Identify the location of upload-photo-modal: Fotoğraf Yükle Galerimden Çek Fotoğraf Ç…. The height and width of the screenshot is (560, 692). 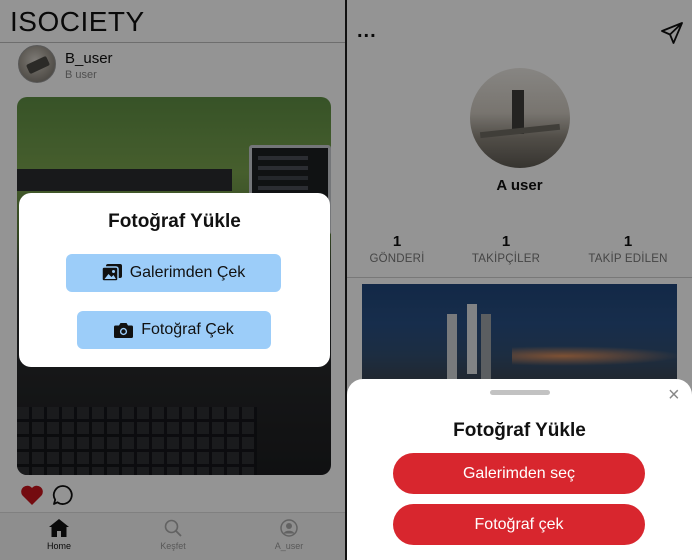
(174, 280).